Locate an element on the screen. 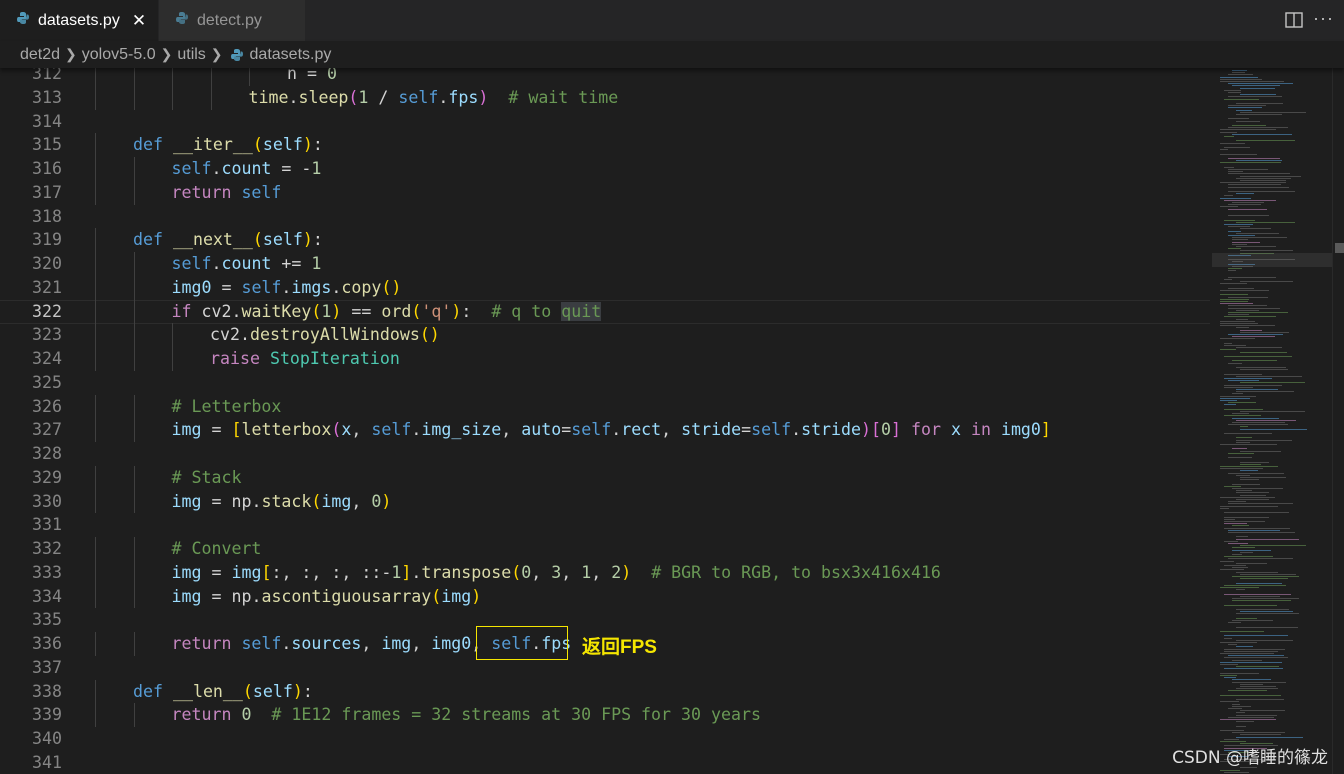 This screenshot has height=774, width=1344. minimap-slider is located at coordinates (1272, 260).